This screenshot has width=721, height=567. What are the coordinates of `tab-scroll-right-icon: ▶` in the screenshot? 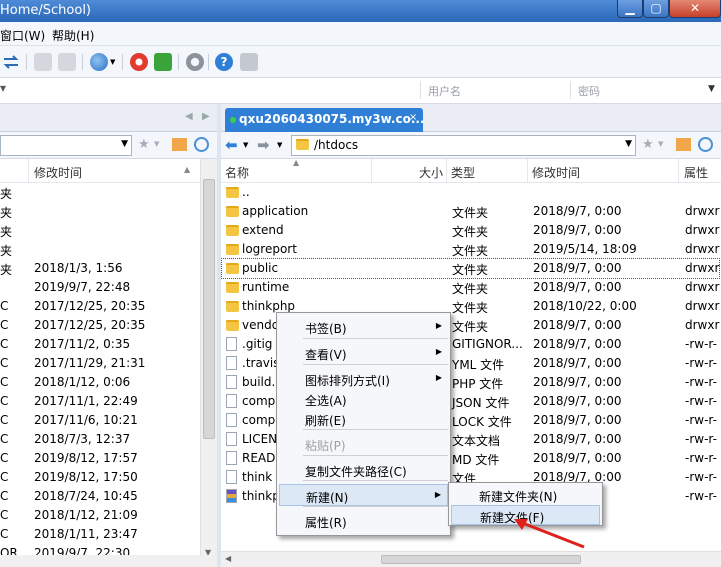 It's located at (206, 116).